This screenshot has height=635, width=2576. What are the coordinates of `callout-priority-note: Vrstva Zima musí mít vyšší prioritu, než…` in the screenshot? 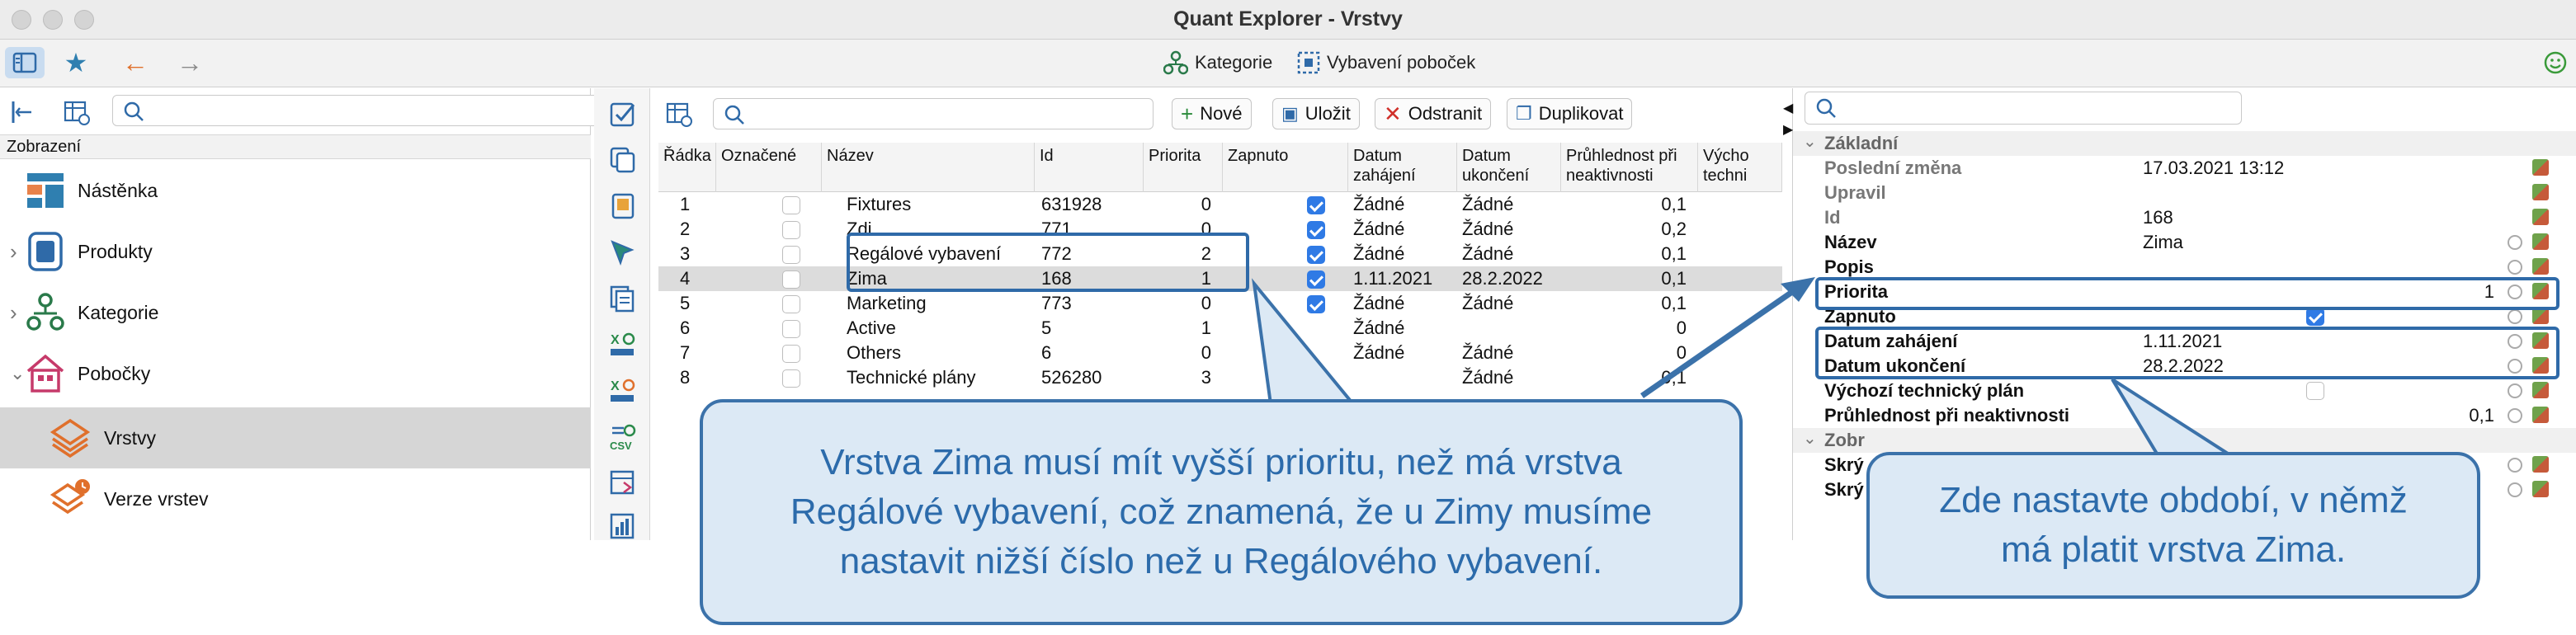 It's located at (1221, 512).